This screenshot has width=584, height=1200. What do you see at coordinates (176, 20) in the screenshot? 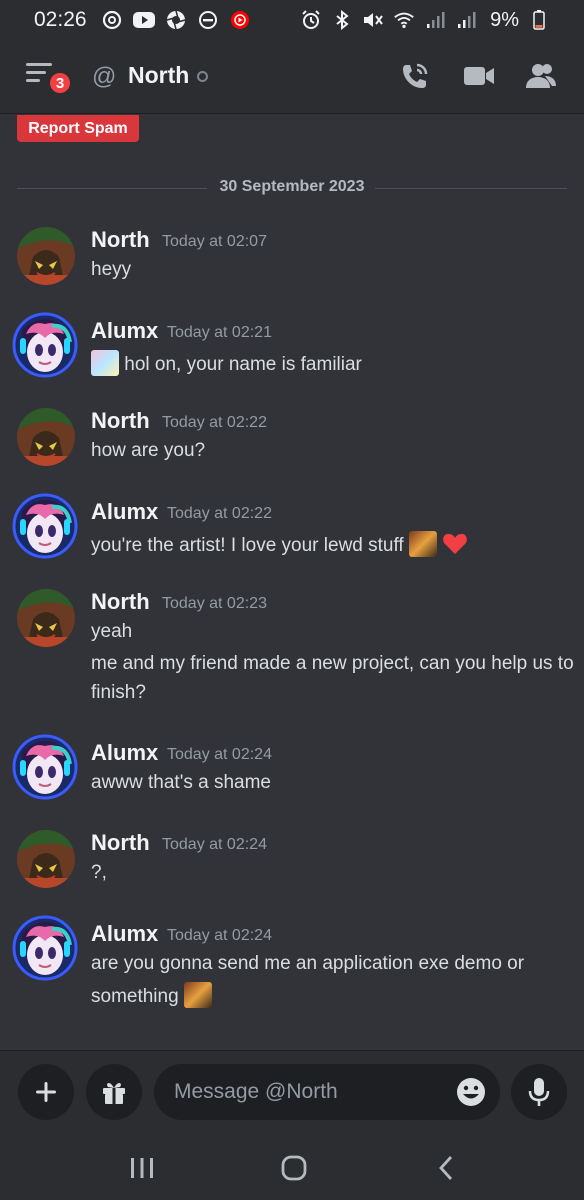
I see `aperture-icon` at bounding box center [176, 20].